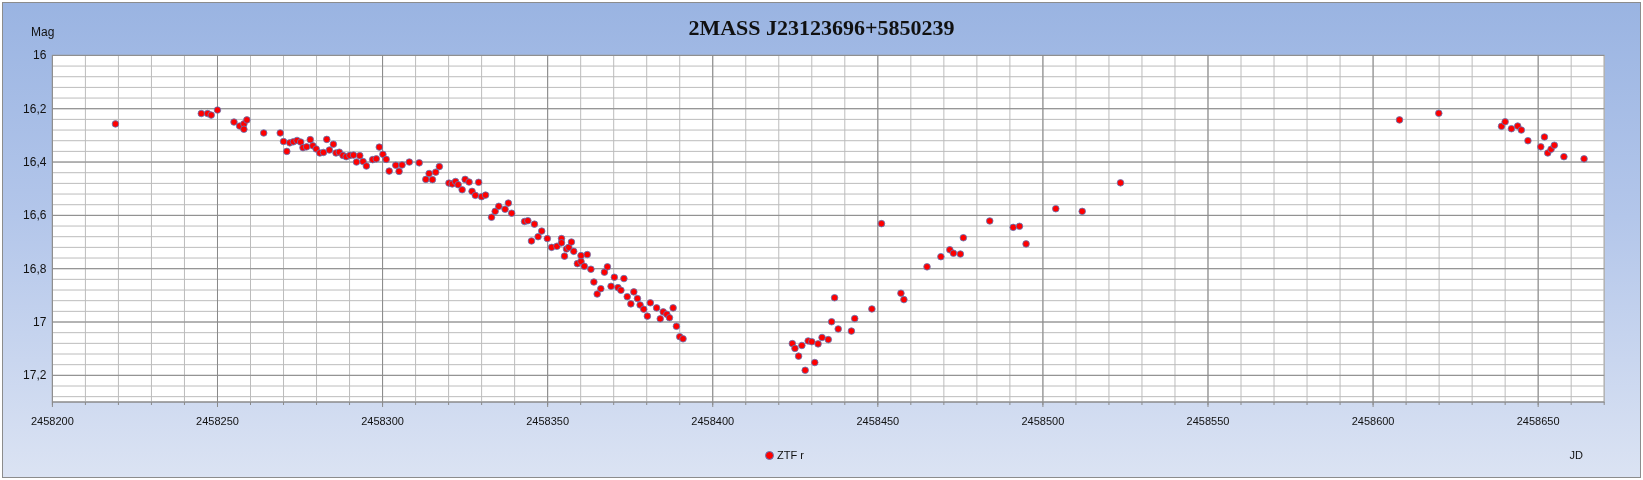 The height and width of the screenshot is (480, 1643). What do you see at coordinates (1538, 421) in the screenshot?
I see `axis-tick-label: 2458650` at bounding box center [1538, 421].